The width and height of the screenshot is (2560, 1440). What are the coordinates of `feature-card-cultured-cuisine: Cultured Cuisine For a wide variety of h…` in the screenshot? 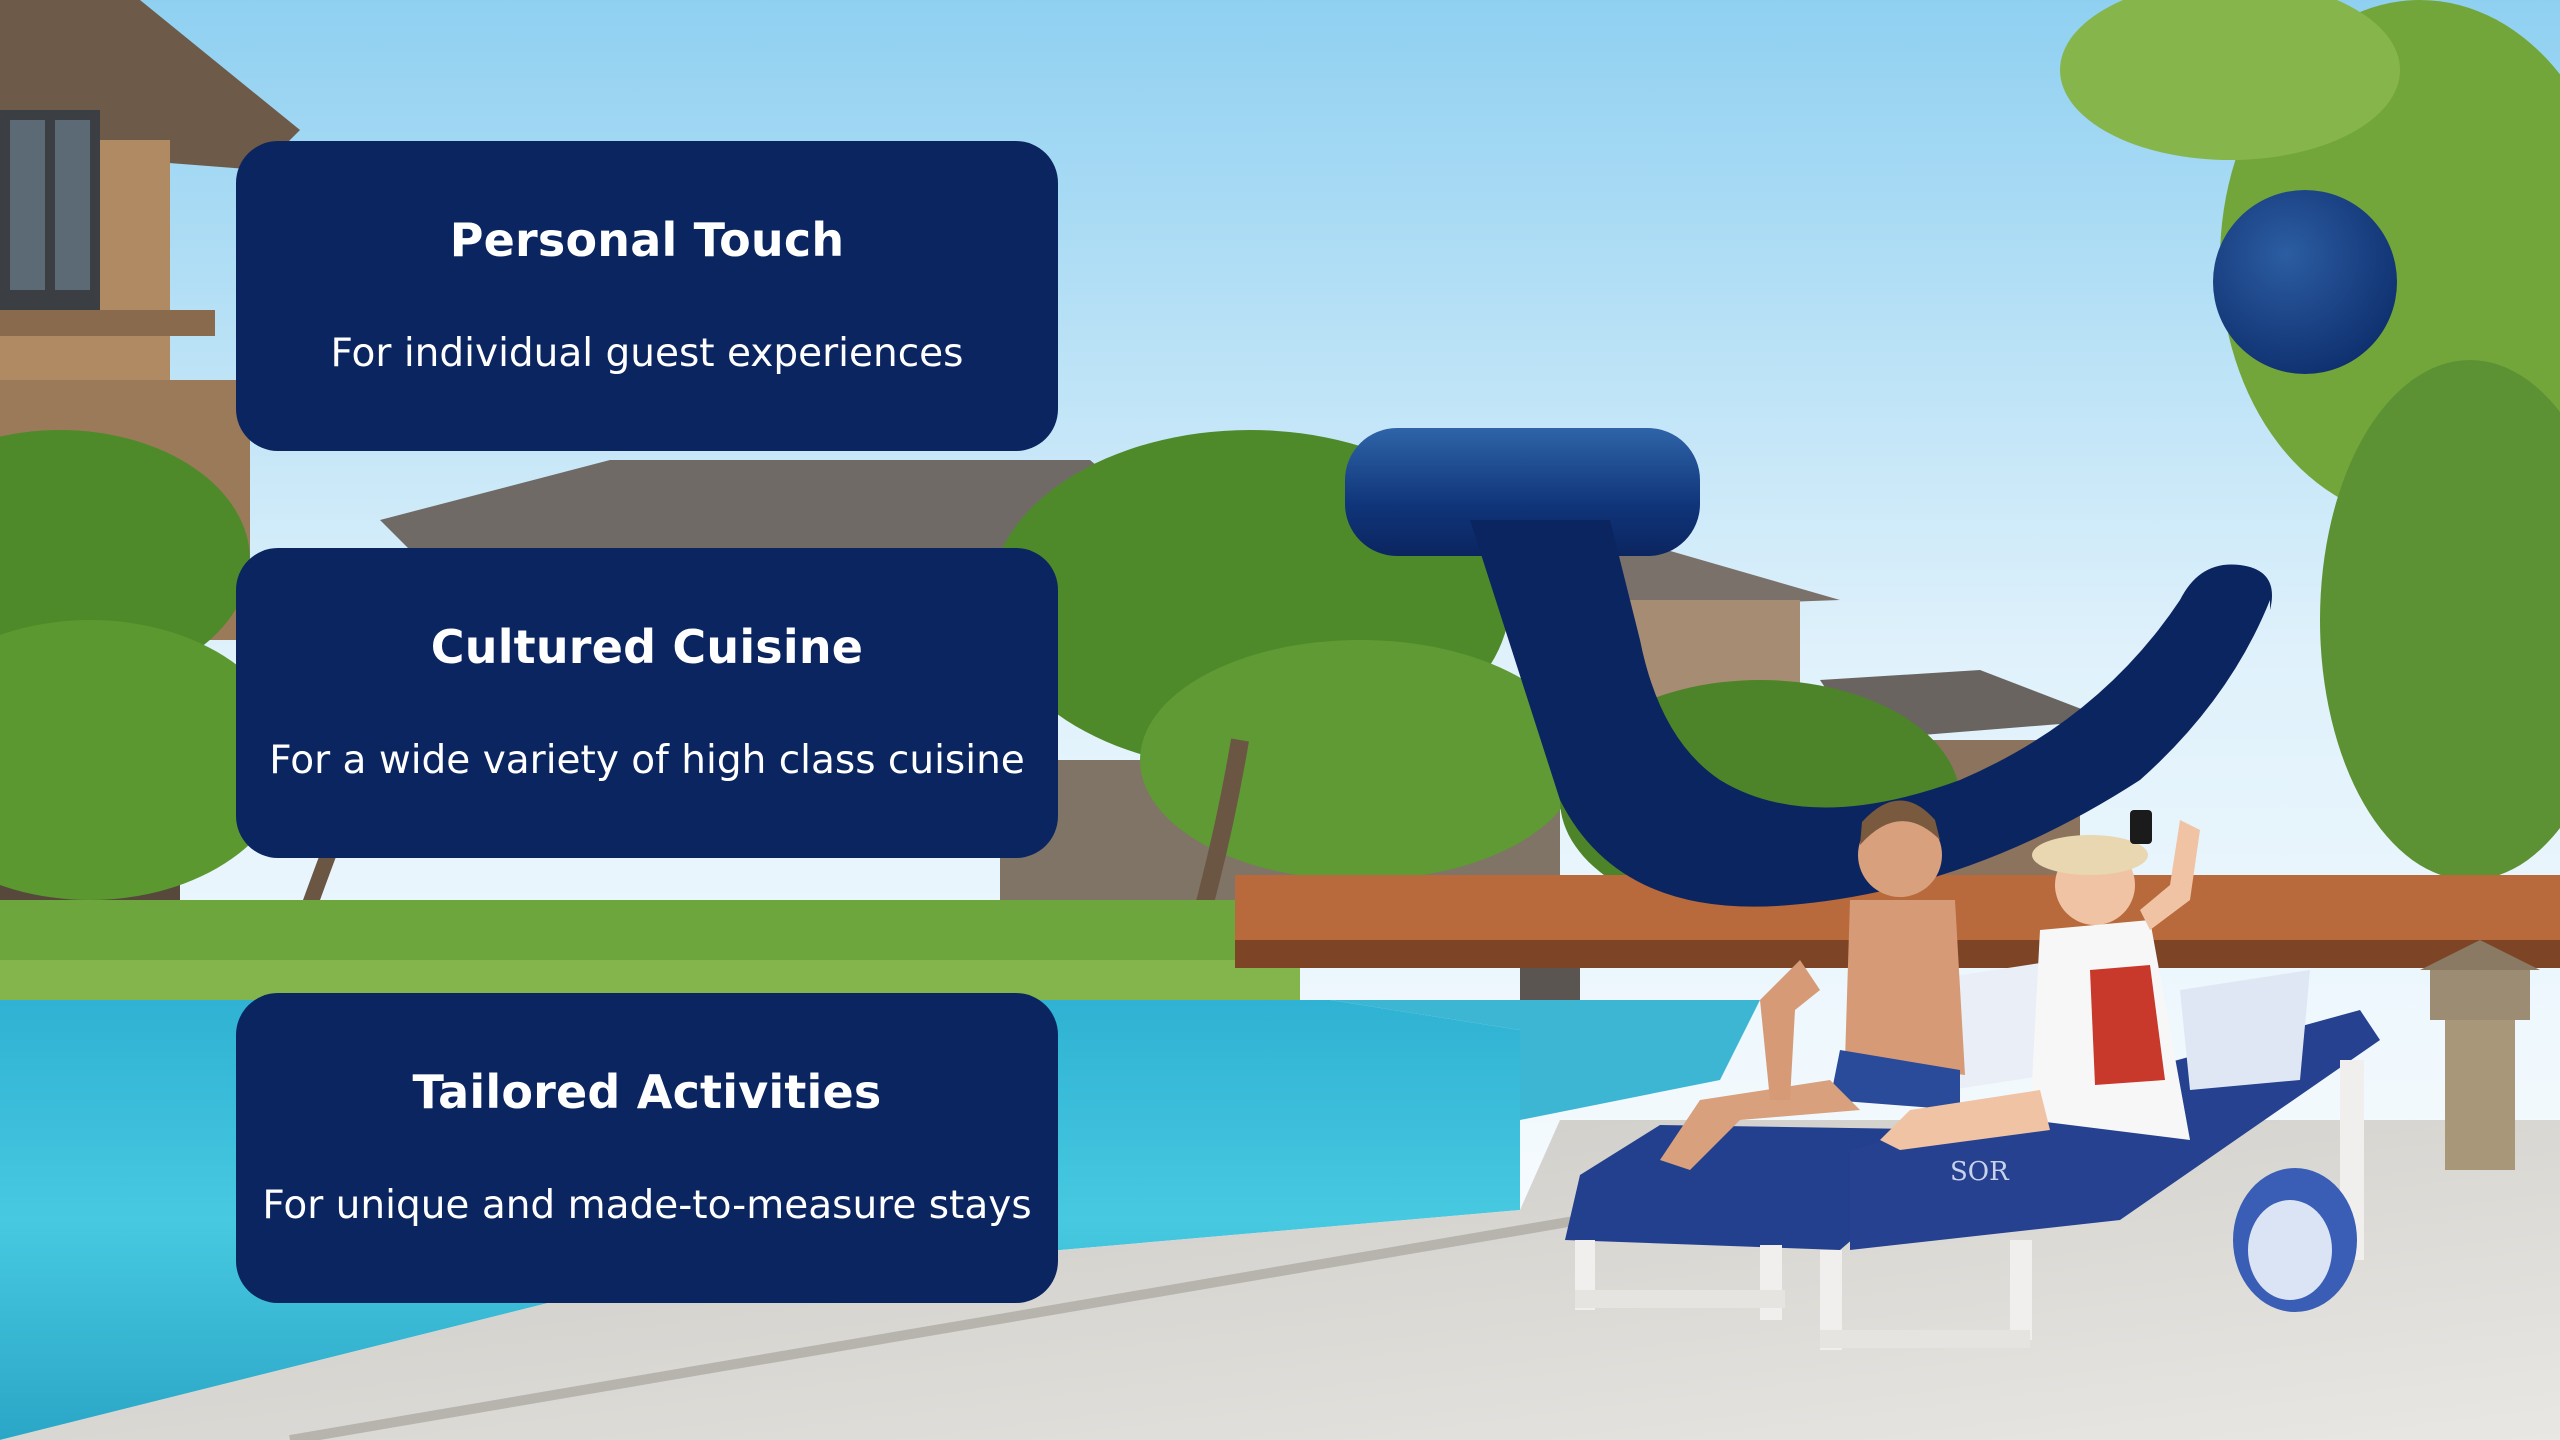 It's located at (647, 703).